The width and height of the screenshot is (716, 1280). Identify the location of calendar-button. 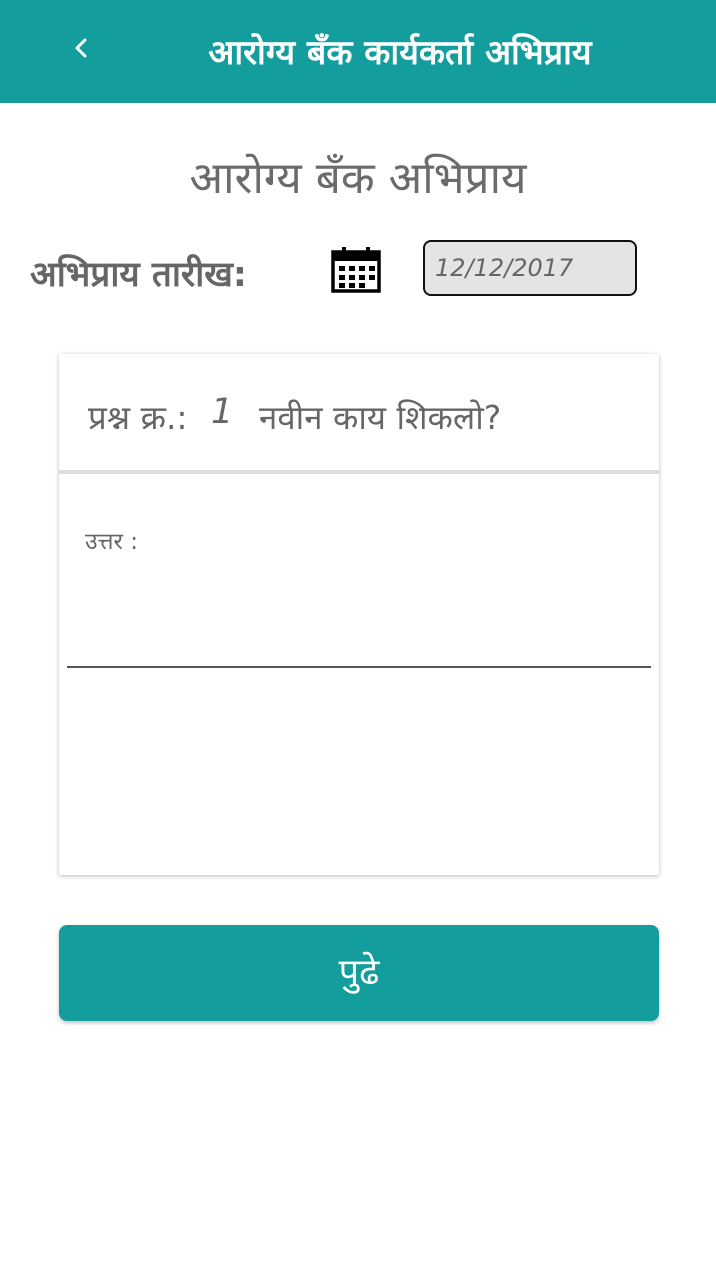
(356, 270).